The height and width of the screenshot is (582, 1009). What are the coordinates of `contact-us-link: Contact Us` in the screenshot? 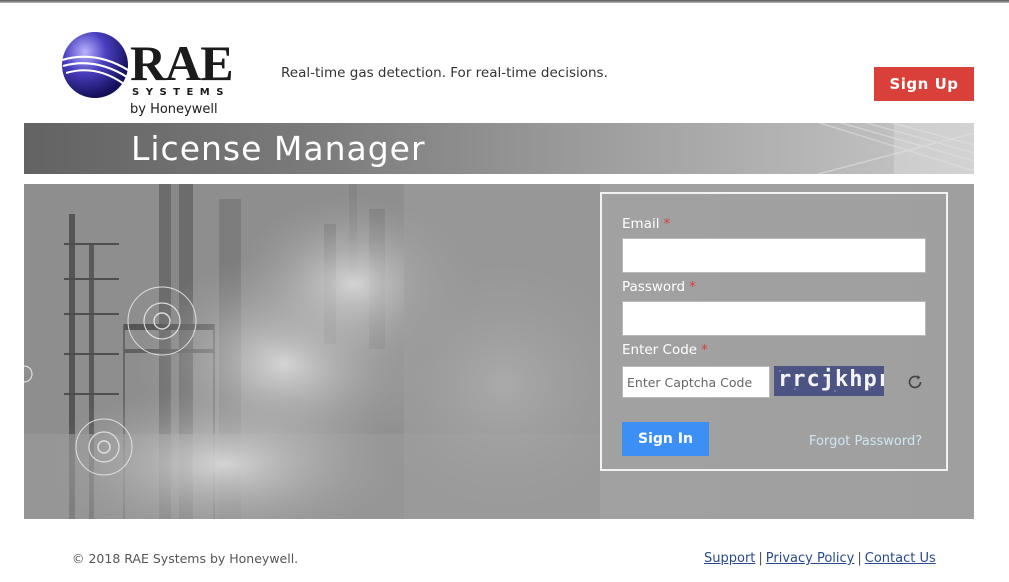 It's located at (900, 558).